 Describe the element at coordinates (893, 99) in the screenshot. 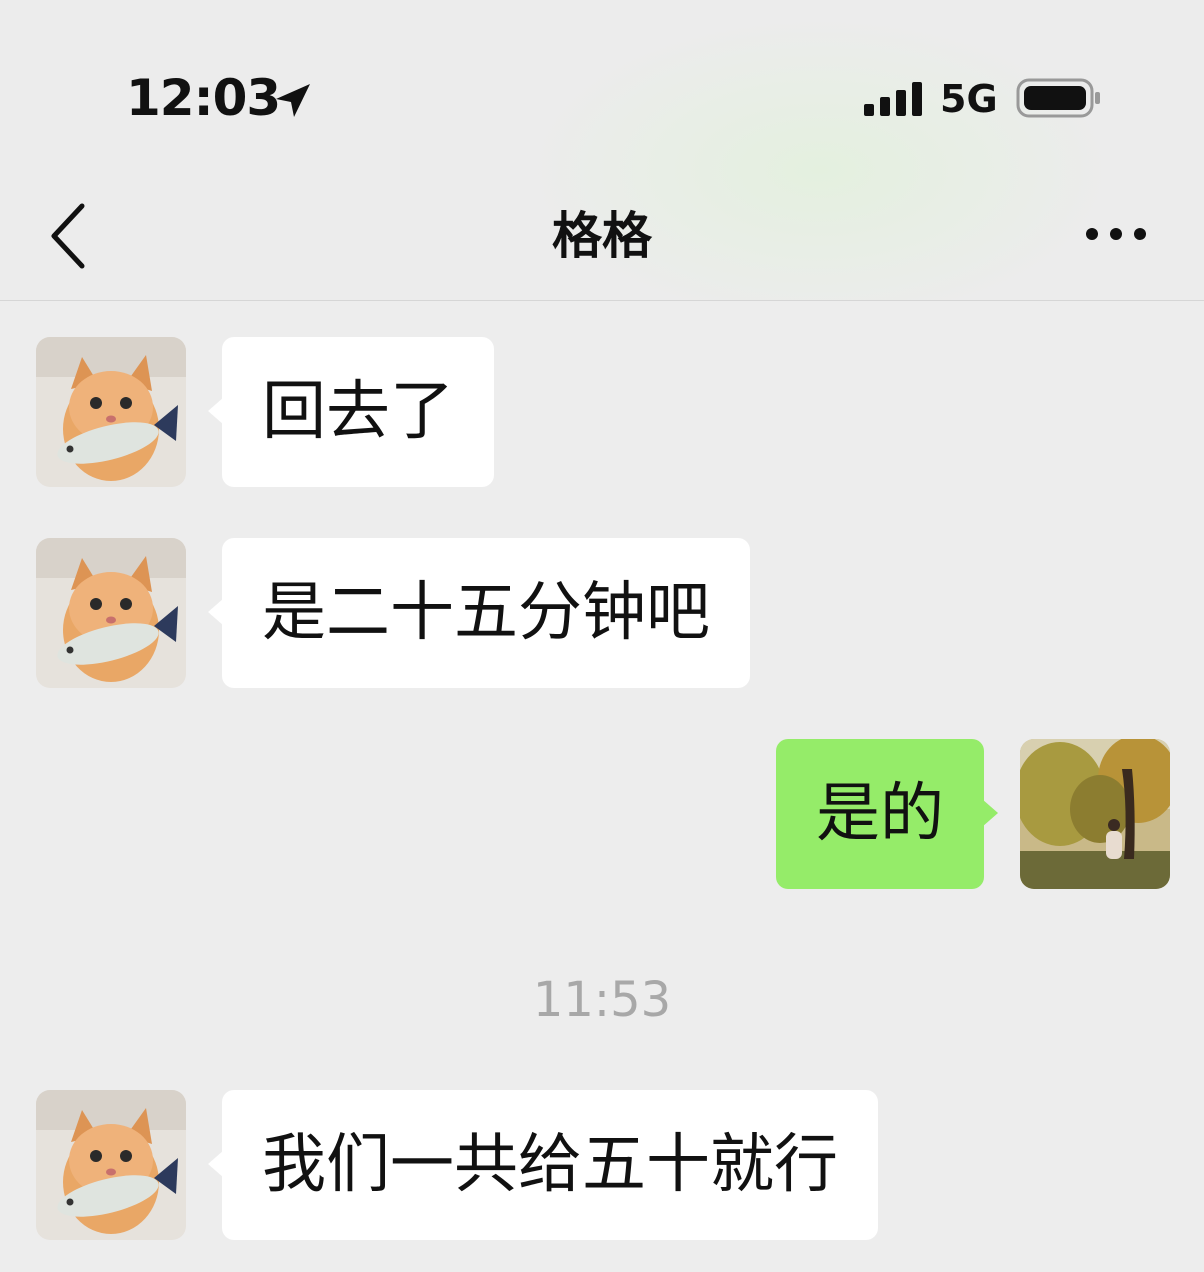

I see `cellular-signal-icon` at that location.